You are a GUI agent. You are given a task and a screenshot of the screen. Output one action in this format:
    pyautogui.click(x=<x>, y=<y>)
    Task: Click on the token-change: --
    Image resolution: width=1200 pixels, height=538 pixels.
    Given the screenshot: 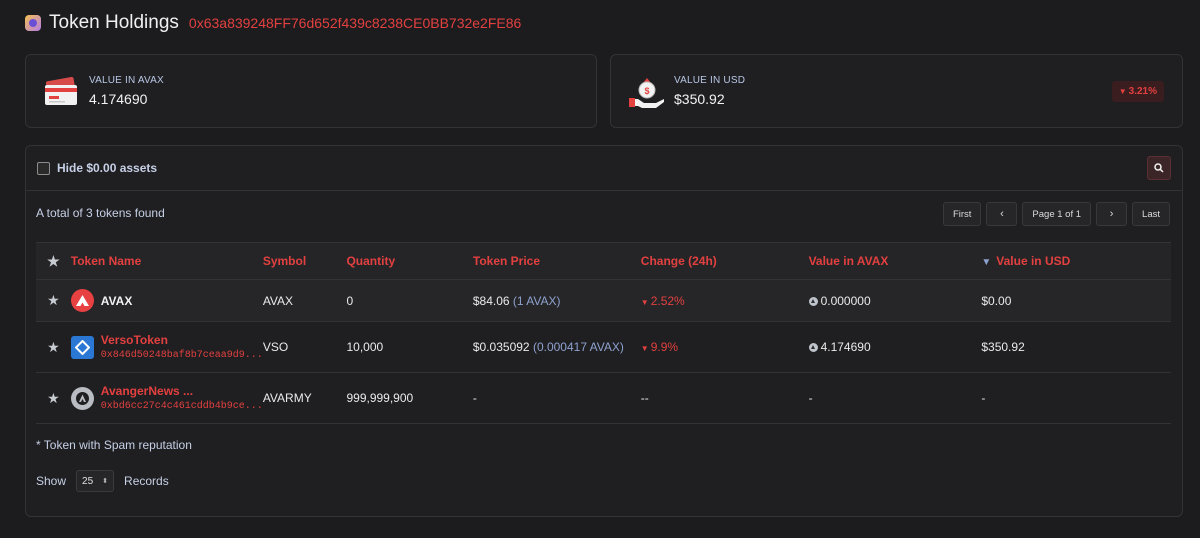 What is the action you would take?
    pyautogui.click(x=724, y=398)
    